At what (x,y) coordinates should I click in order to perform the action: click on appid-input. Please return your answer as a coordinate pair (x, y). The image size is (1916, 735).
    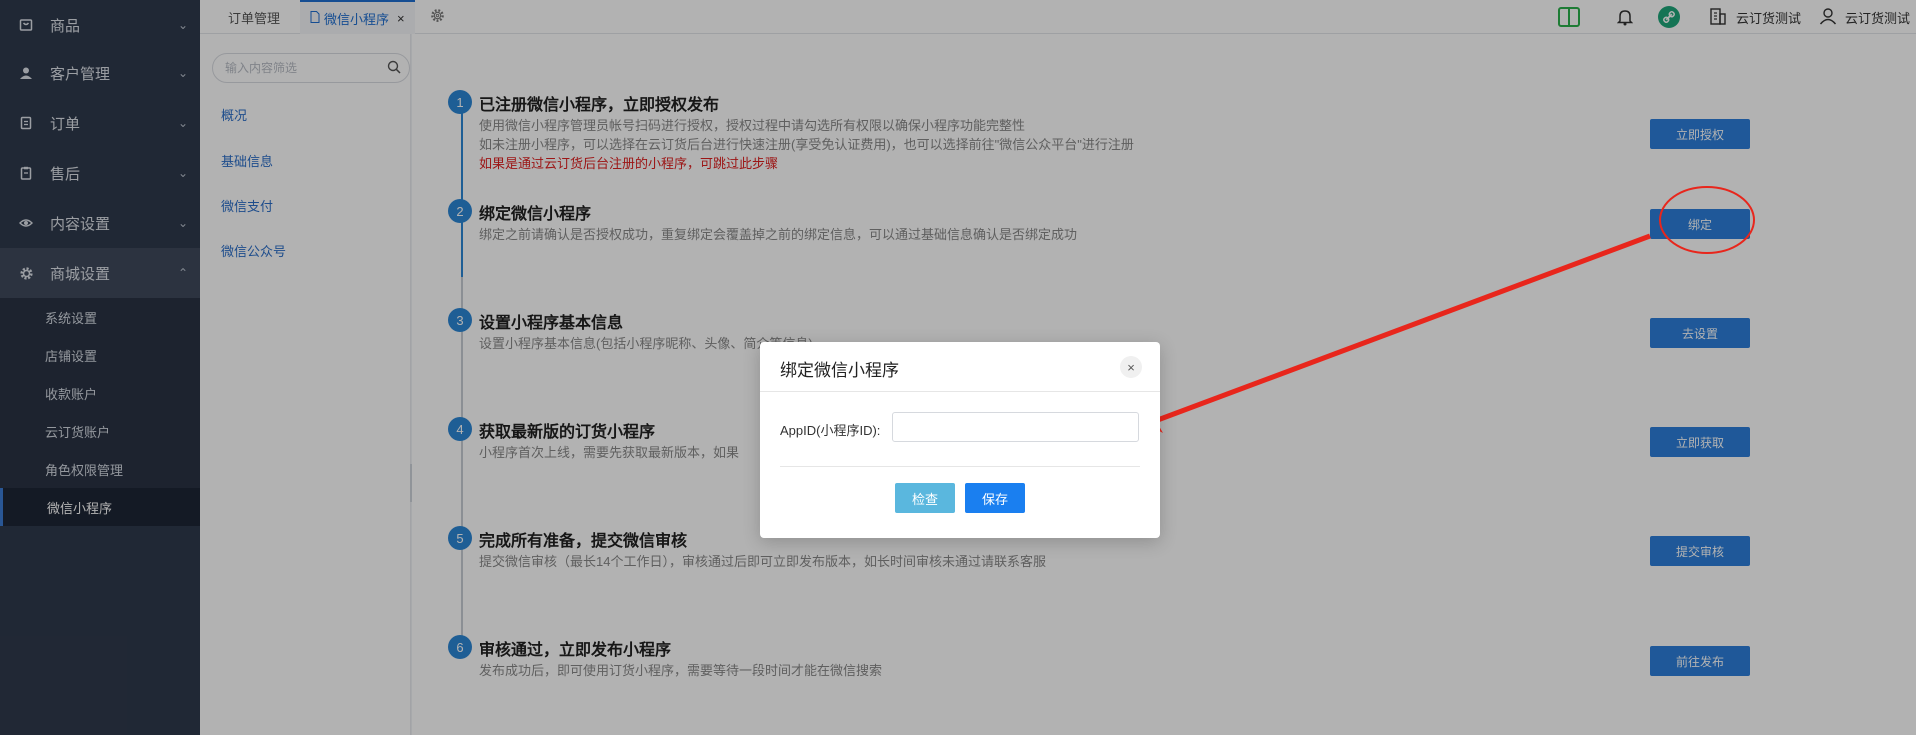
    Looking at the image, I should click on (1015, 427).